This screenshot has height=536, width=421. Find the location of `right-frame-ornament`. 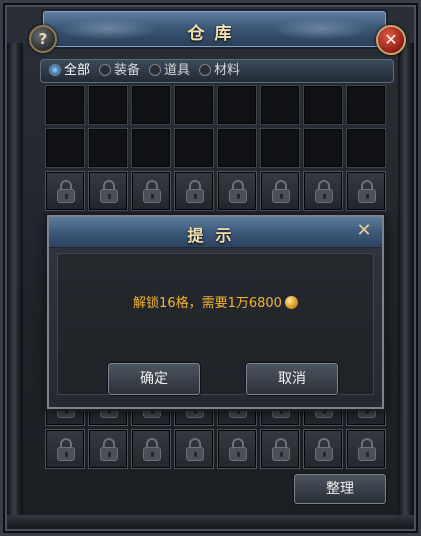

right-frame-ornament is located at coordinates (406, 283).